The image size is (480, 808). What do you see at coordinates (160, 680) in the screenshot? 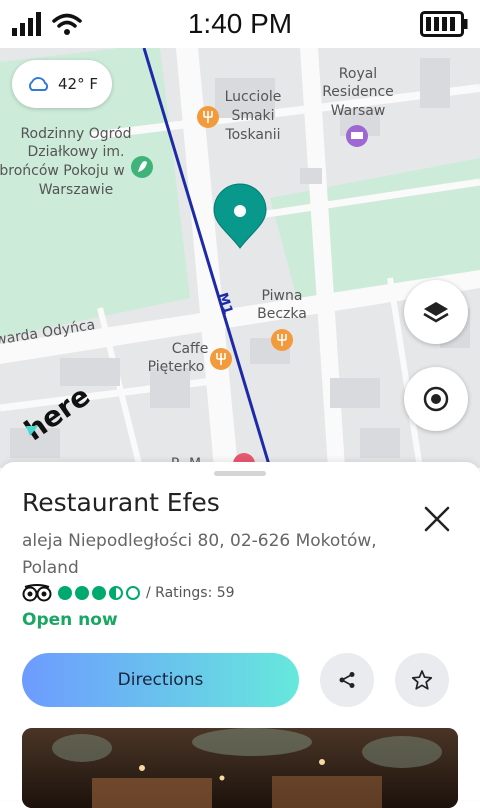
I see `directions-button: Directions` at bounding box center [160, 680].